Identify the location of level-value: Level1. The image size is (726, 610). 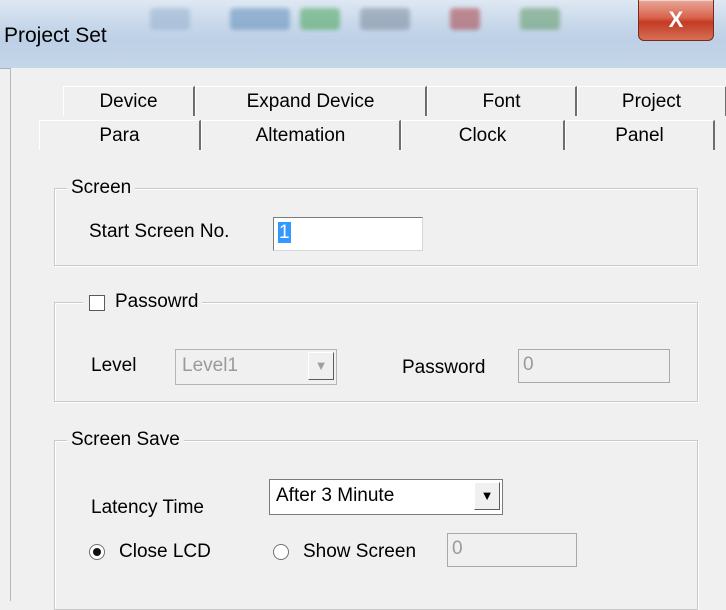
(210, 365).